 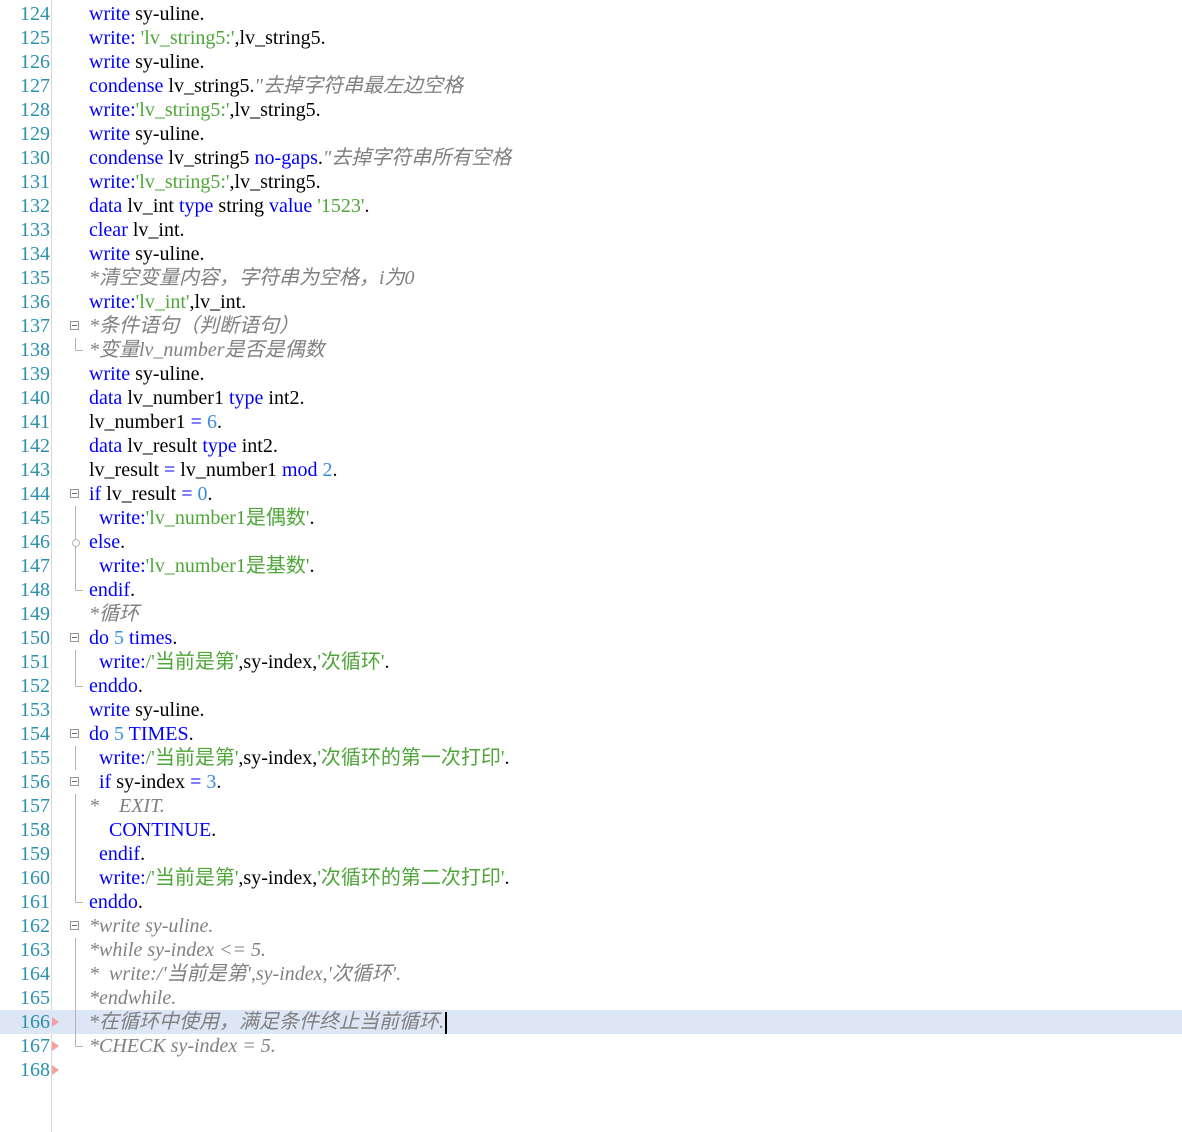 What do you see at coordinates (194, 326) in the screenshot?
I see `code-text: *条件语句（判断语句）` at bounding box center [194, 326].